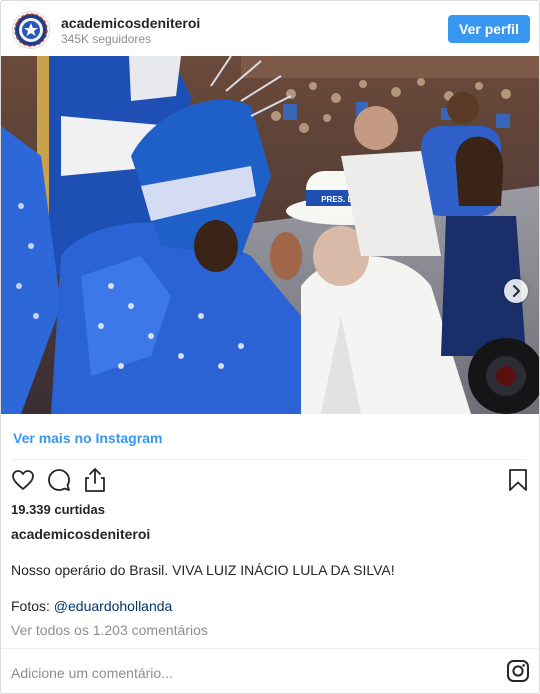 The image size is (540, 694). I want to click on instagram-logo-link, so click(518, 673).